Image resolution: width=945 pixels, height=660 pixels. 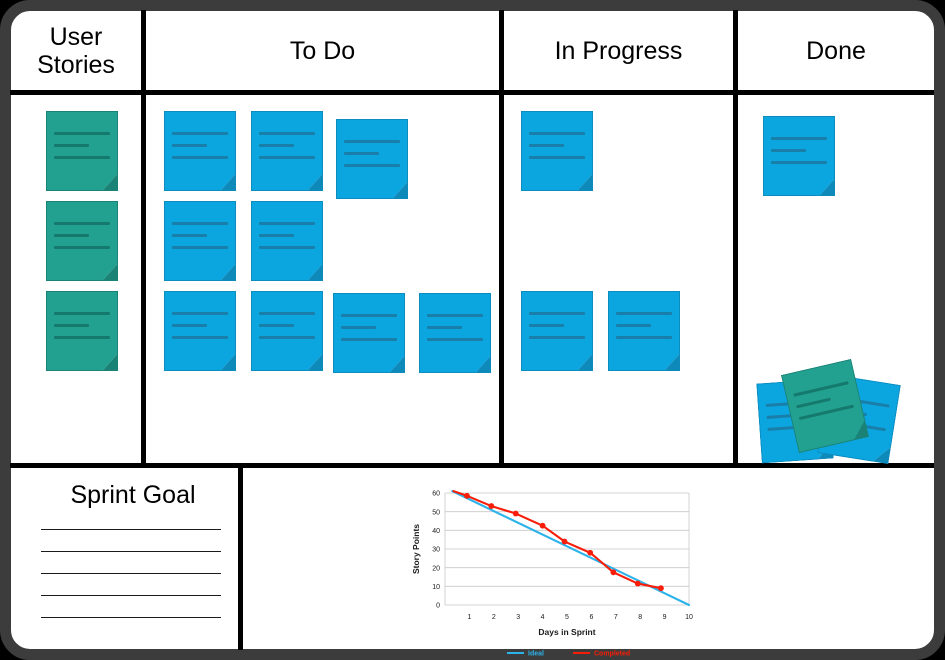 What do you see at coordinates (436, 568) in the screenshot?
I see `chart-ytick-label: 20` at bounding box center [436, 568].